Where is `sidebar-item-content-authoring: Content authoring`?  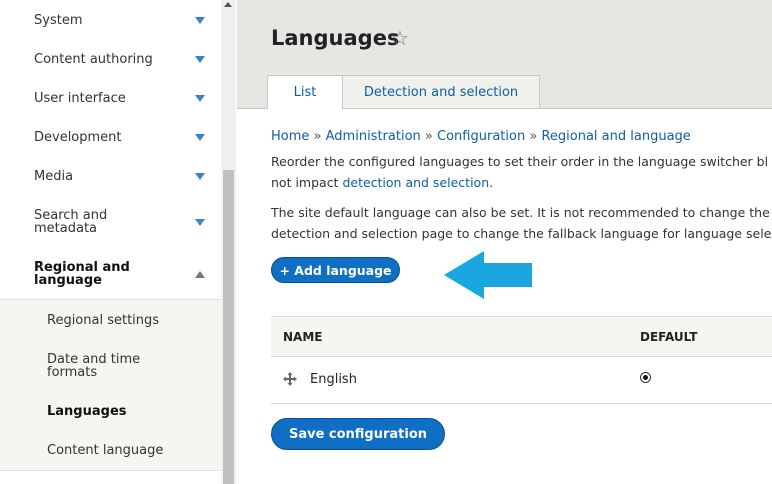 sidebar-item-content-authoring: Content authoring is located at coordinates (110, 59).